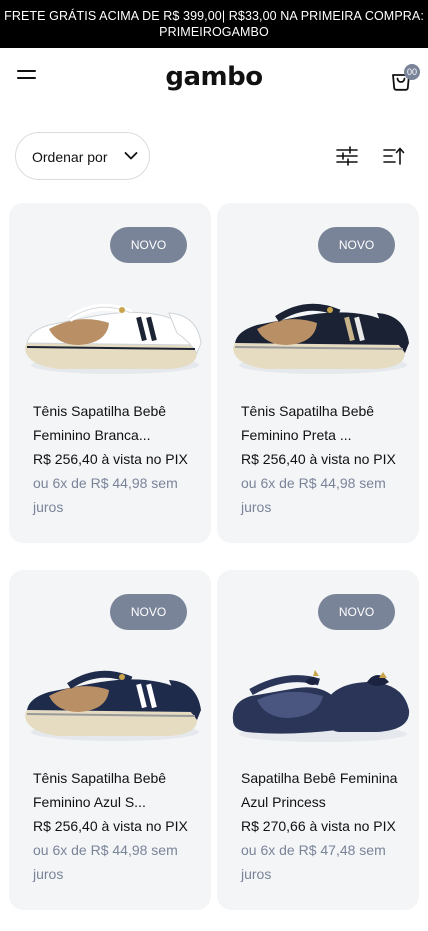 This screenshot has height=931, width=428. What do you see at coordinates (70, 157) in the screenshot?
I see `sort-label: Ordenar por` at bounding box center [70, 157].